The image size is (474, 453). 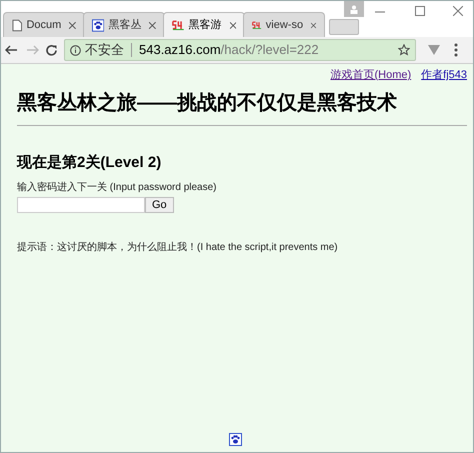 I want to click on person-icon, so click(x=354, y=9).